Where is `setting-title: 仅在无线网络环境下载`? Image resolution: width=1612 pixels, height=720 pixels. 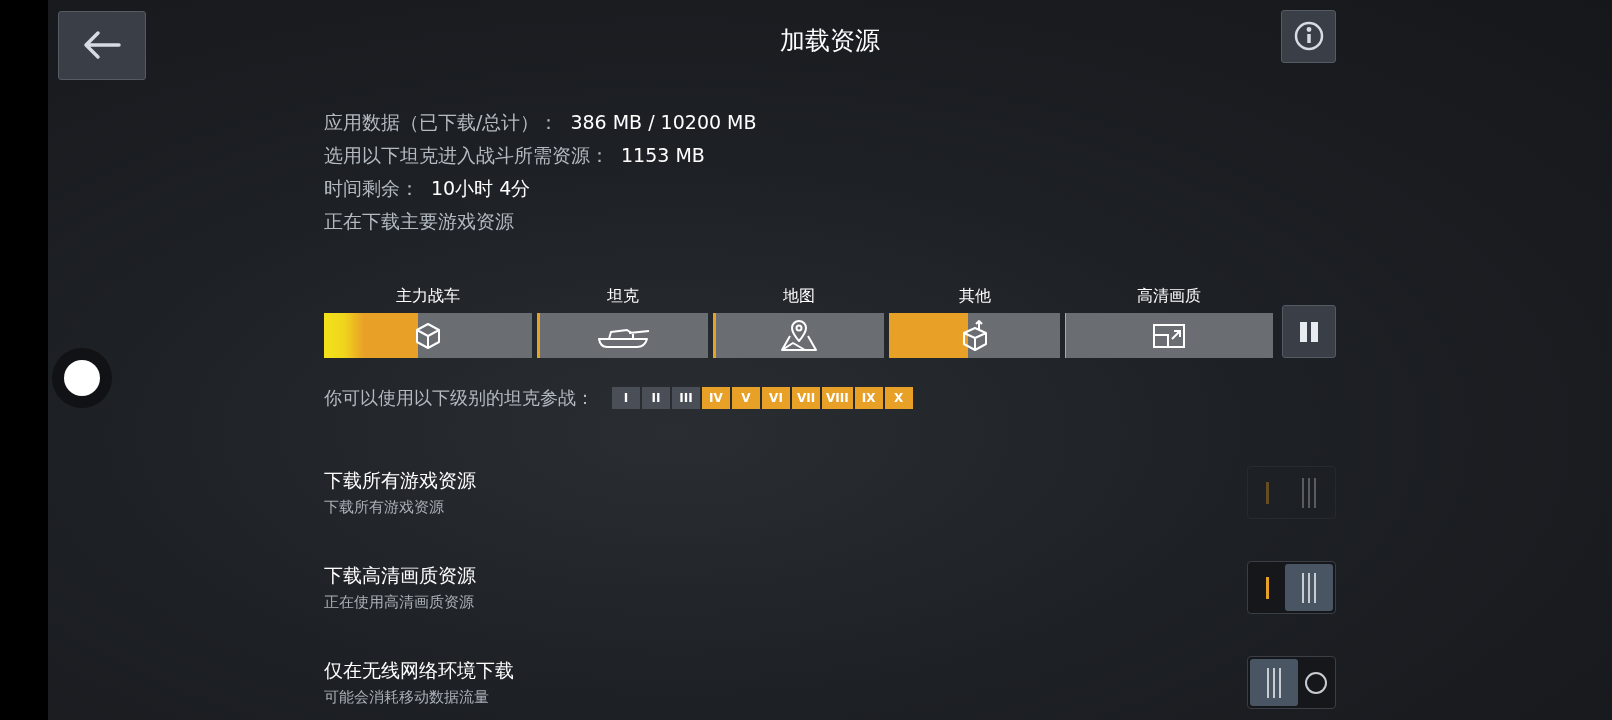 setting-title: 仅在无线网络环境下载 is located at coordinates (419, 670).